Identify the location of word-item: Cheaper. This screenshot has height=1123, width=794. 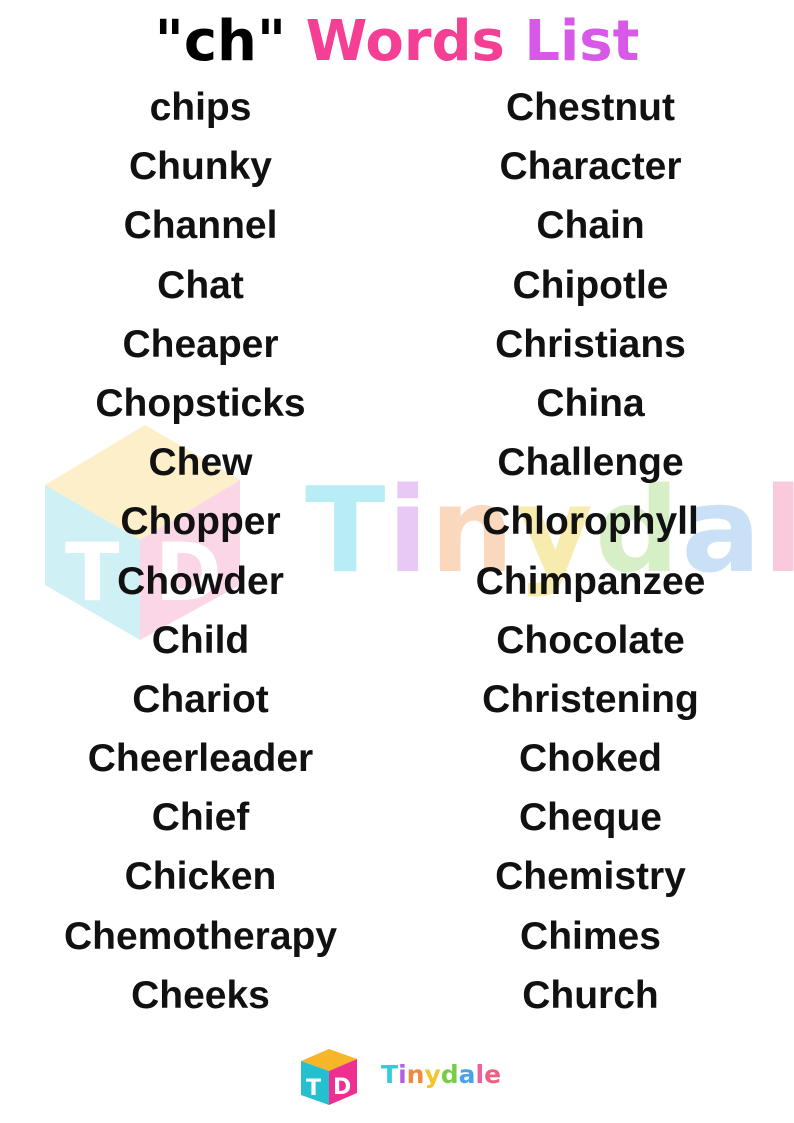
(200, 344).